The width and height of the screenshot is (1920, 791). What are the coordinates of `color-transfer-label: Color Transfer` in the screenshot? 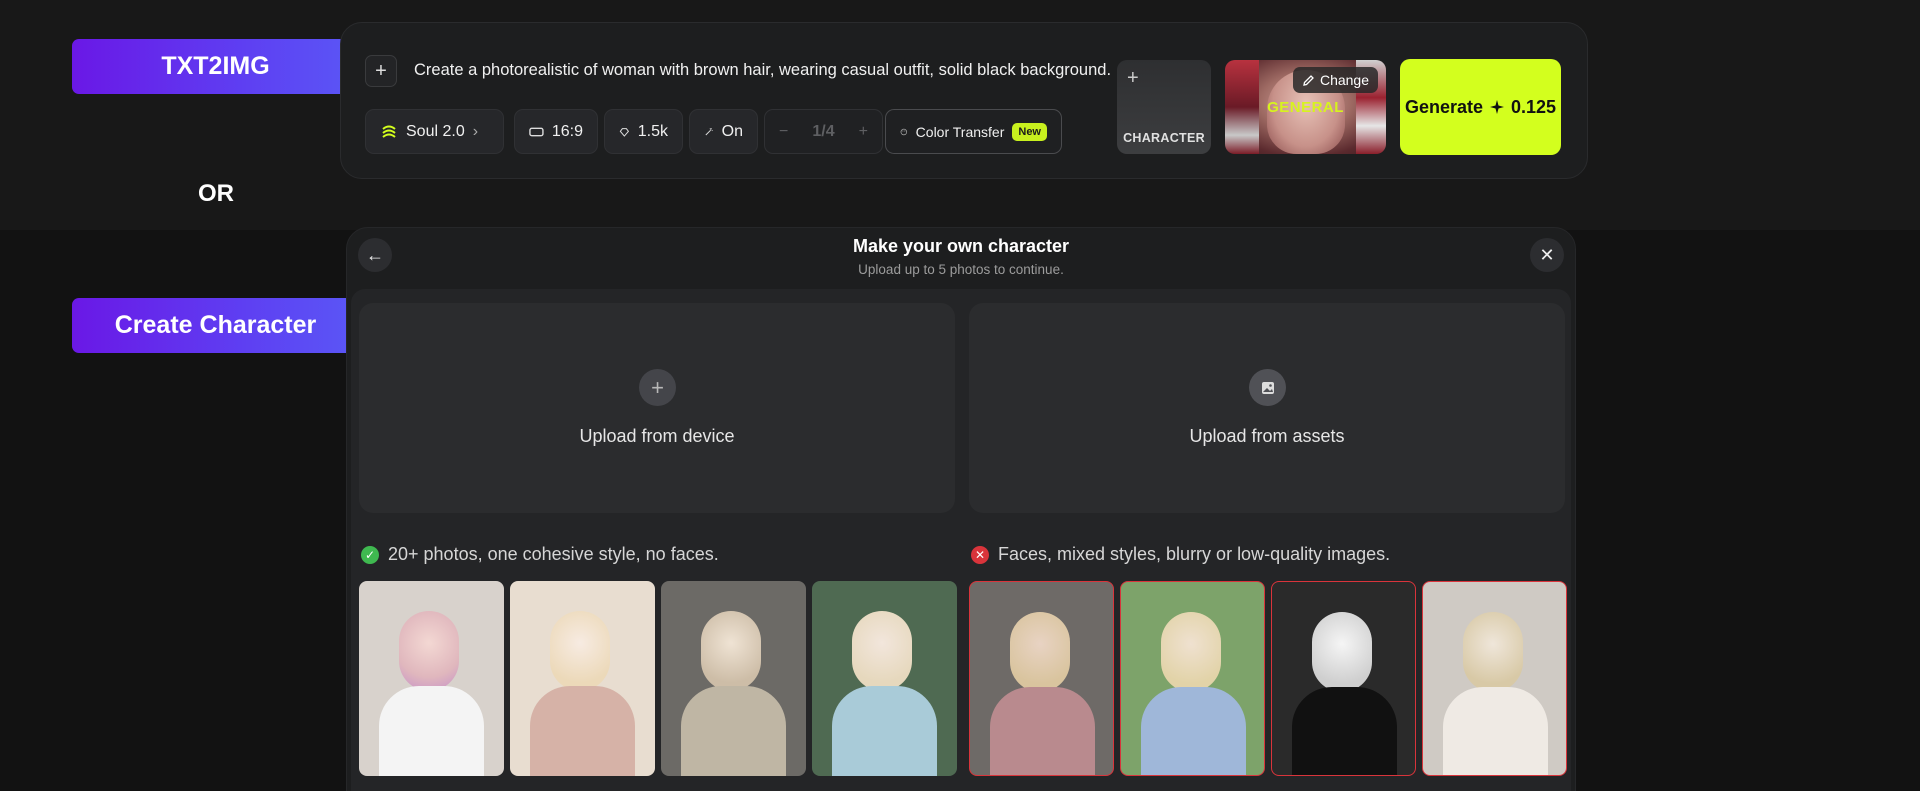 It's located at (960, 131).